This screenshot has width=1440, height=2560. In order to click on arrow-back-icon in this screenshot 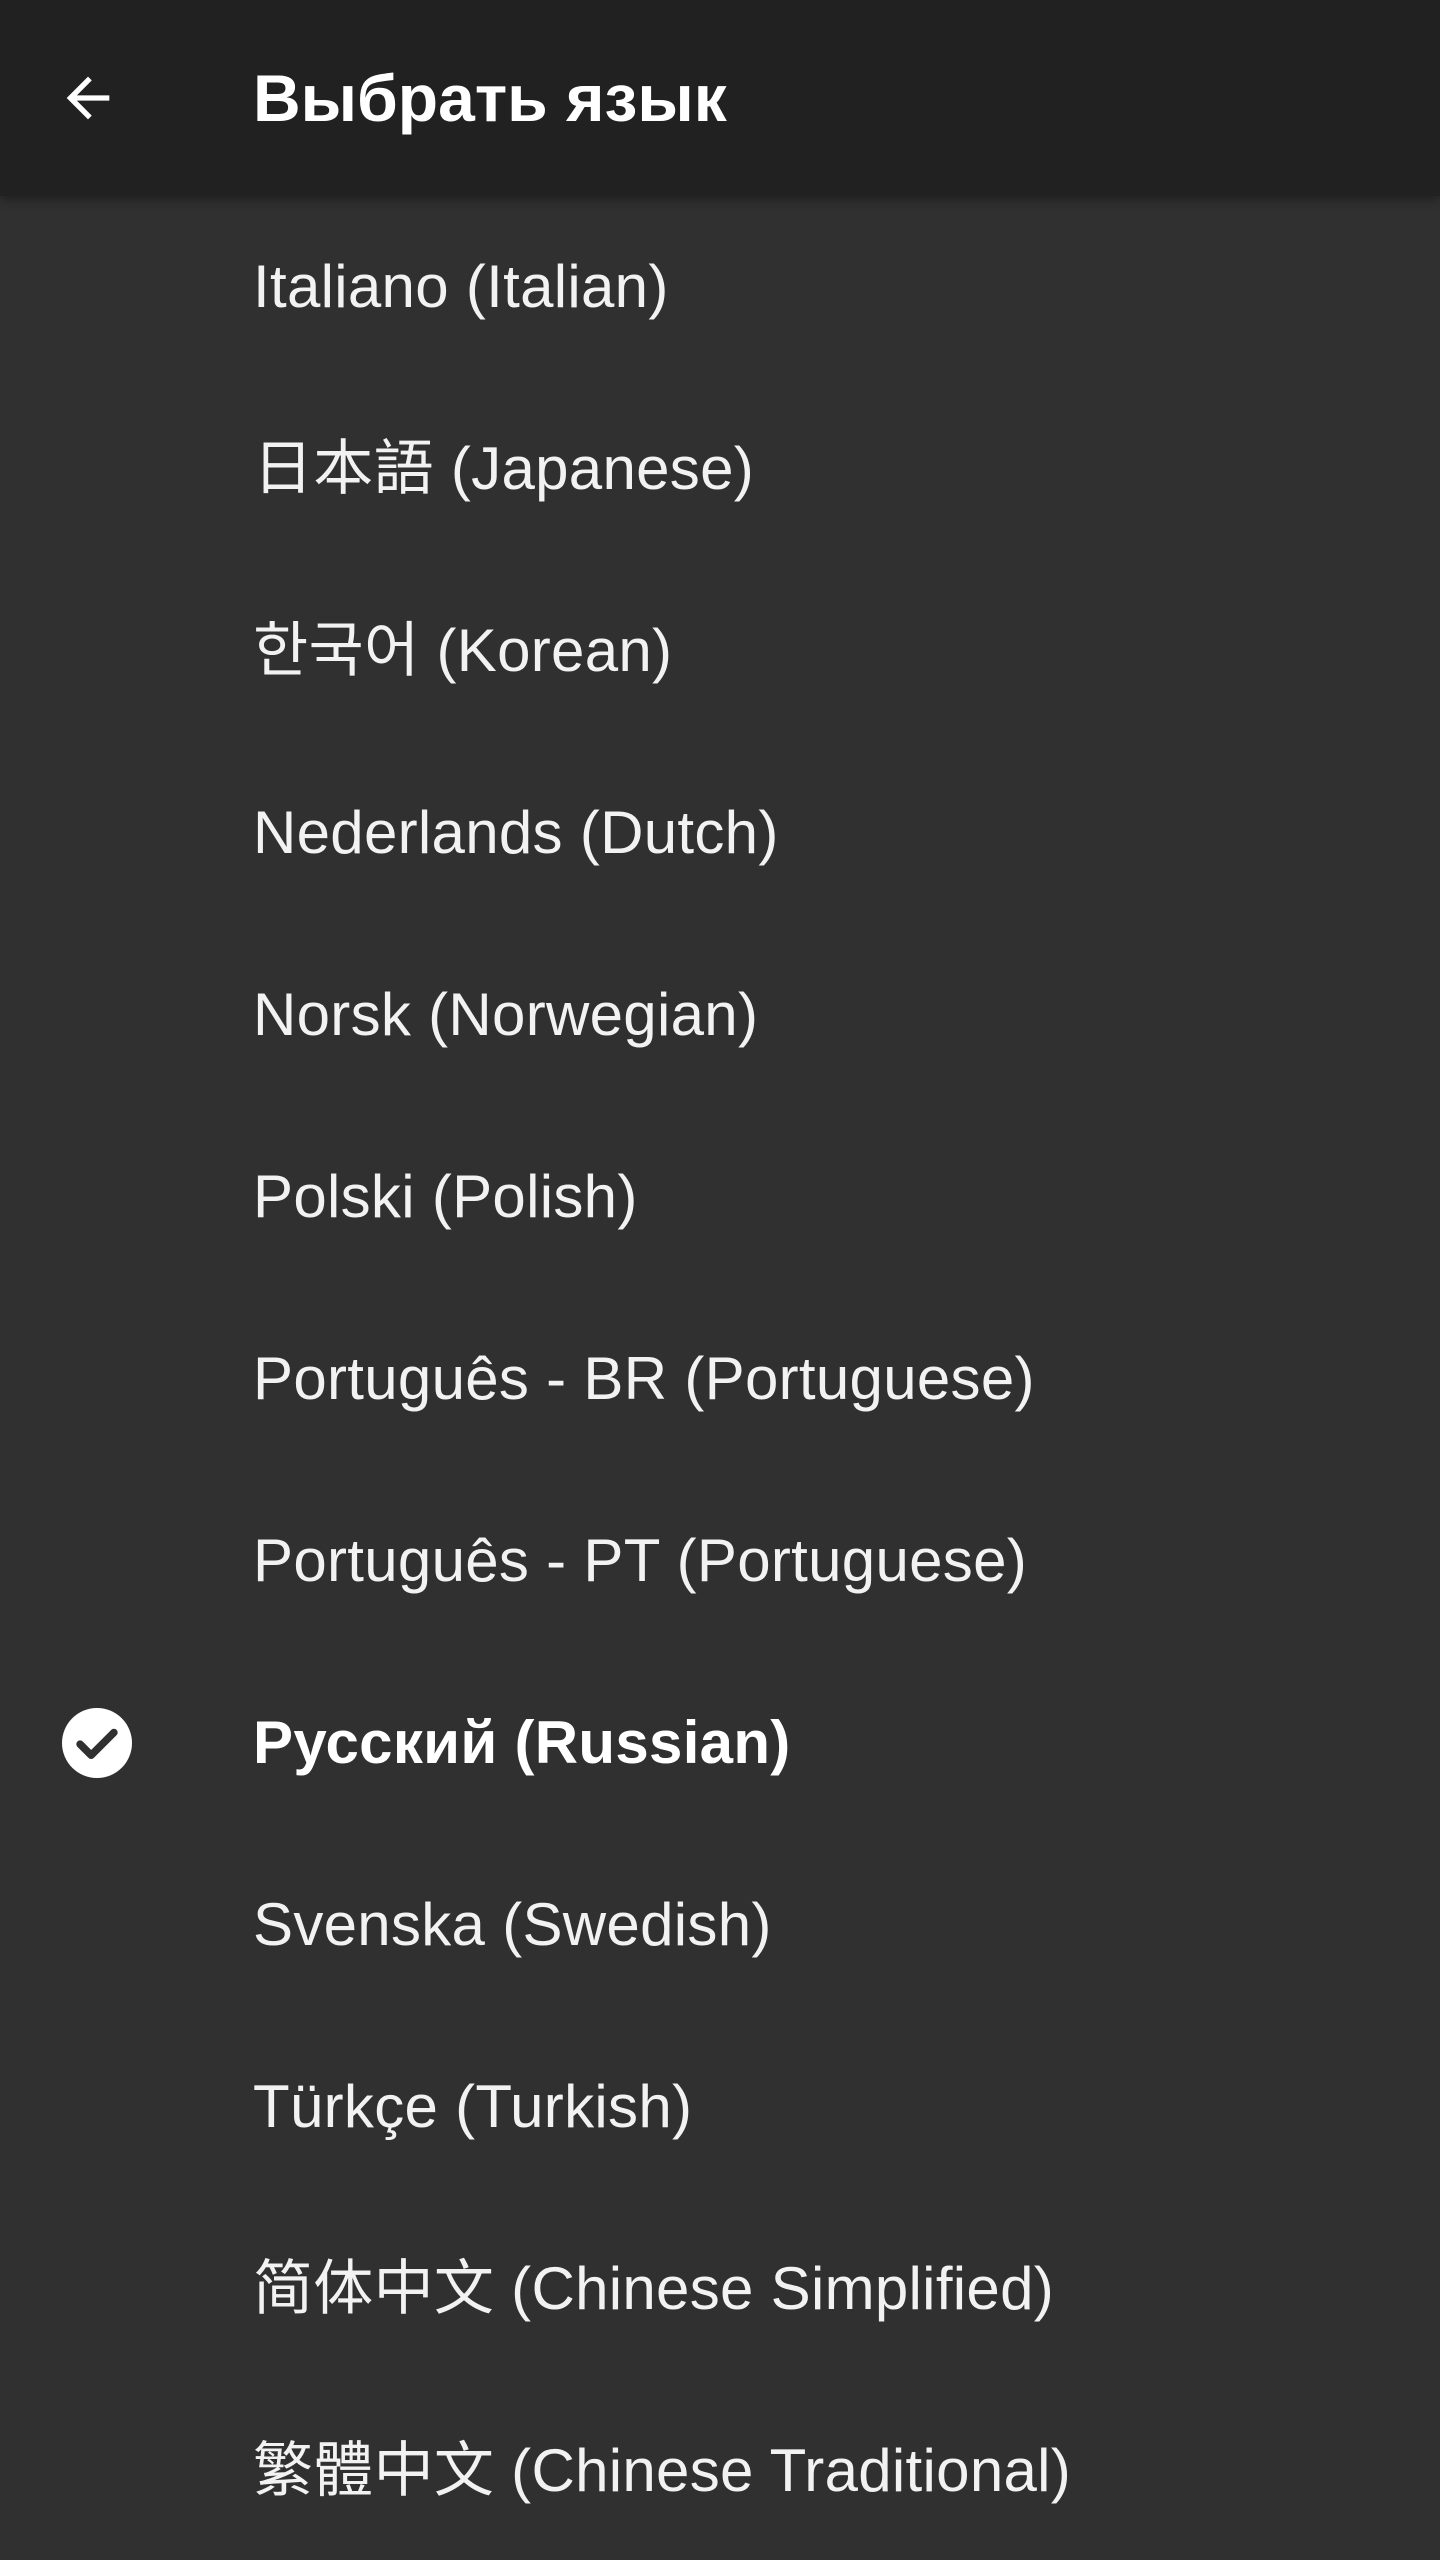, I will do `click(88, 98)`.